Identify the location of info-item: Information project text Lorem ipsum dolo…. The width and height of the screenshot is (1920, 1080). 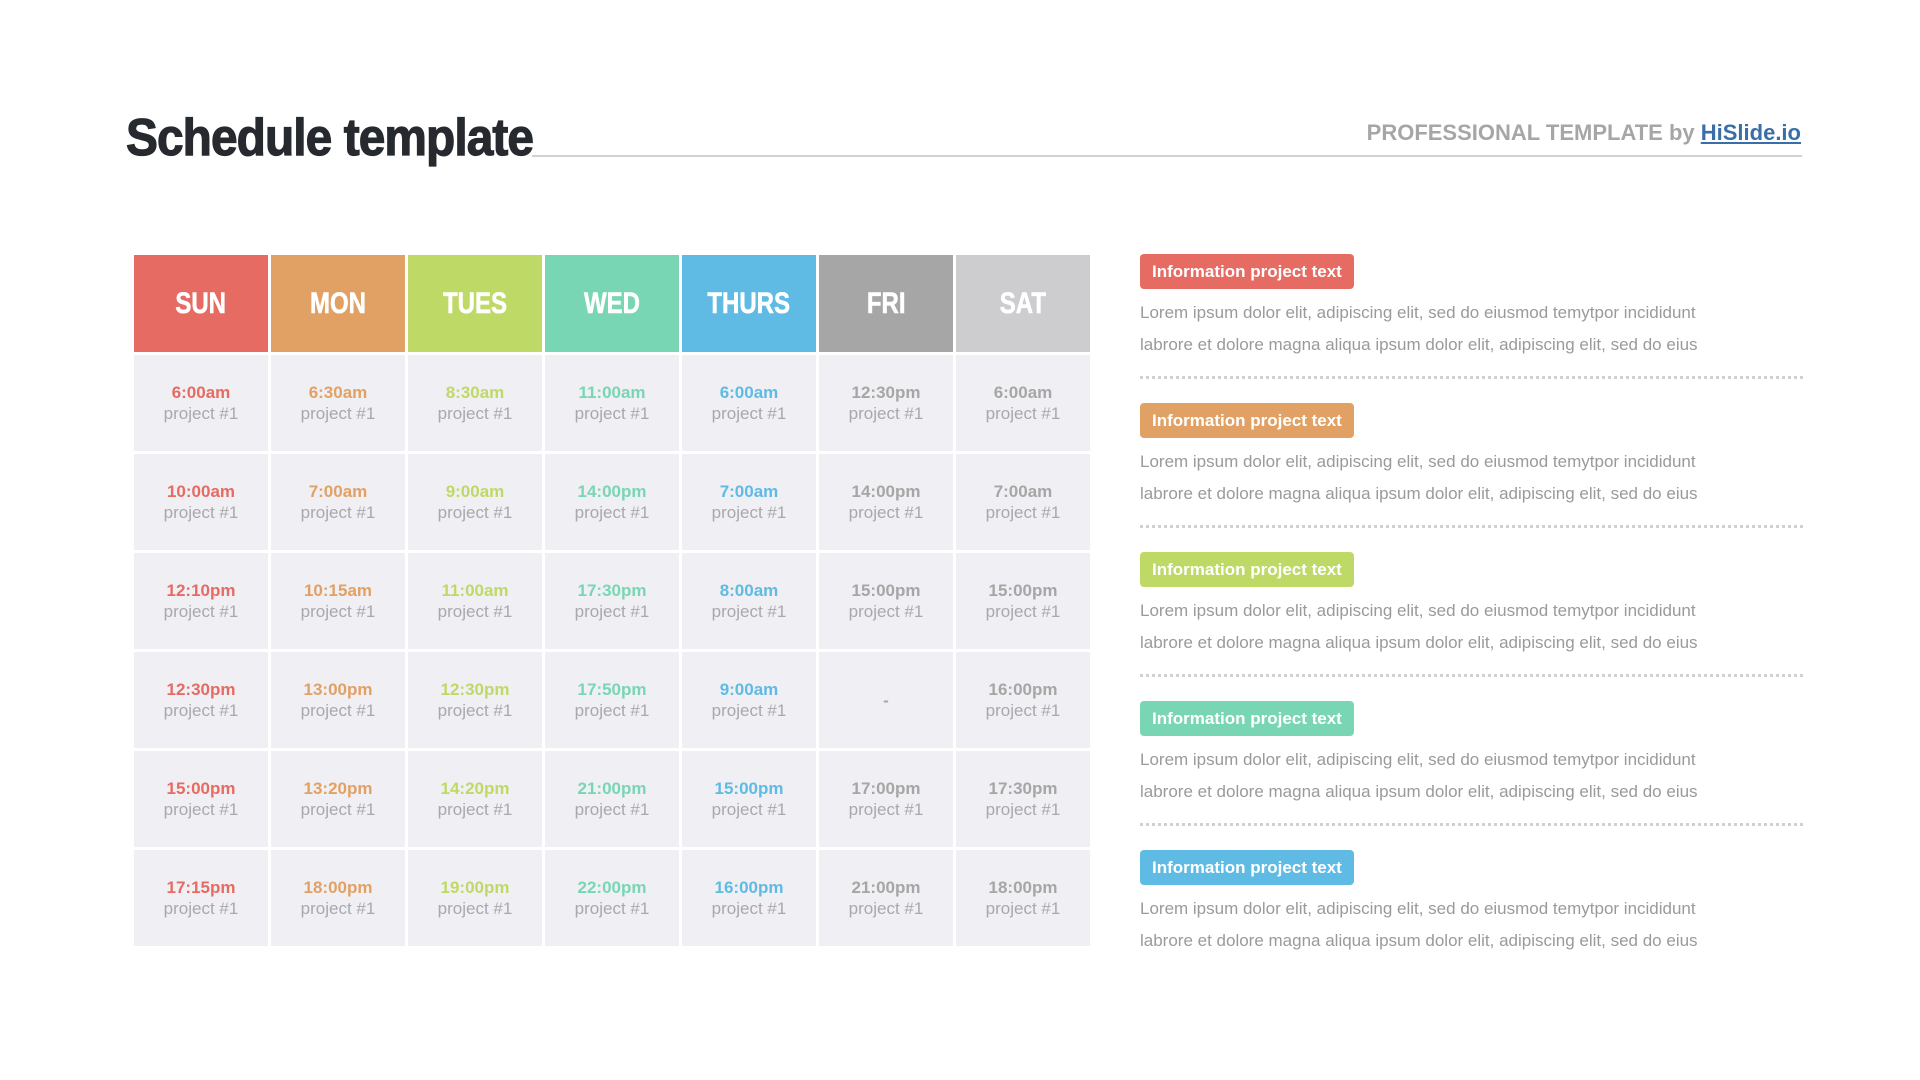
(1471, 328).